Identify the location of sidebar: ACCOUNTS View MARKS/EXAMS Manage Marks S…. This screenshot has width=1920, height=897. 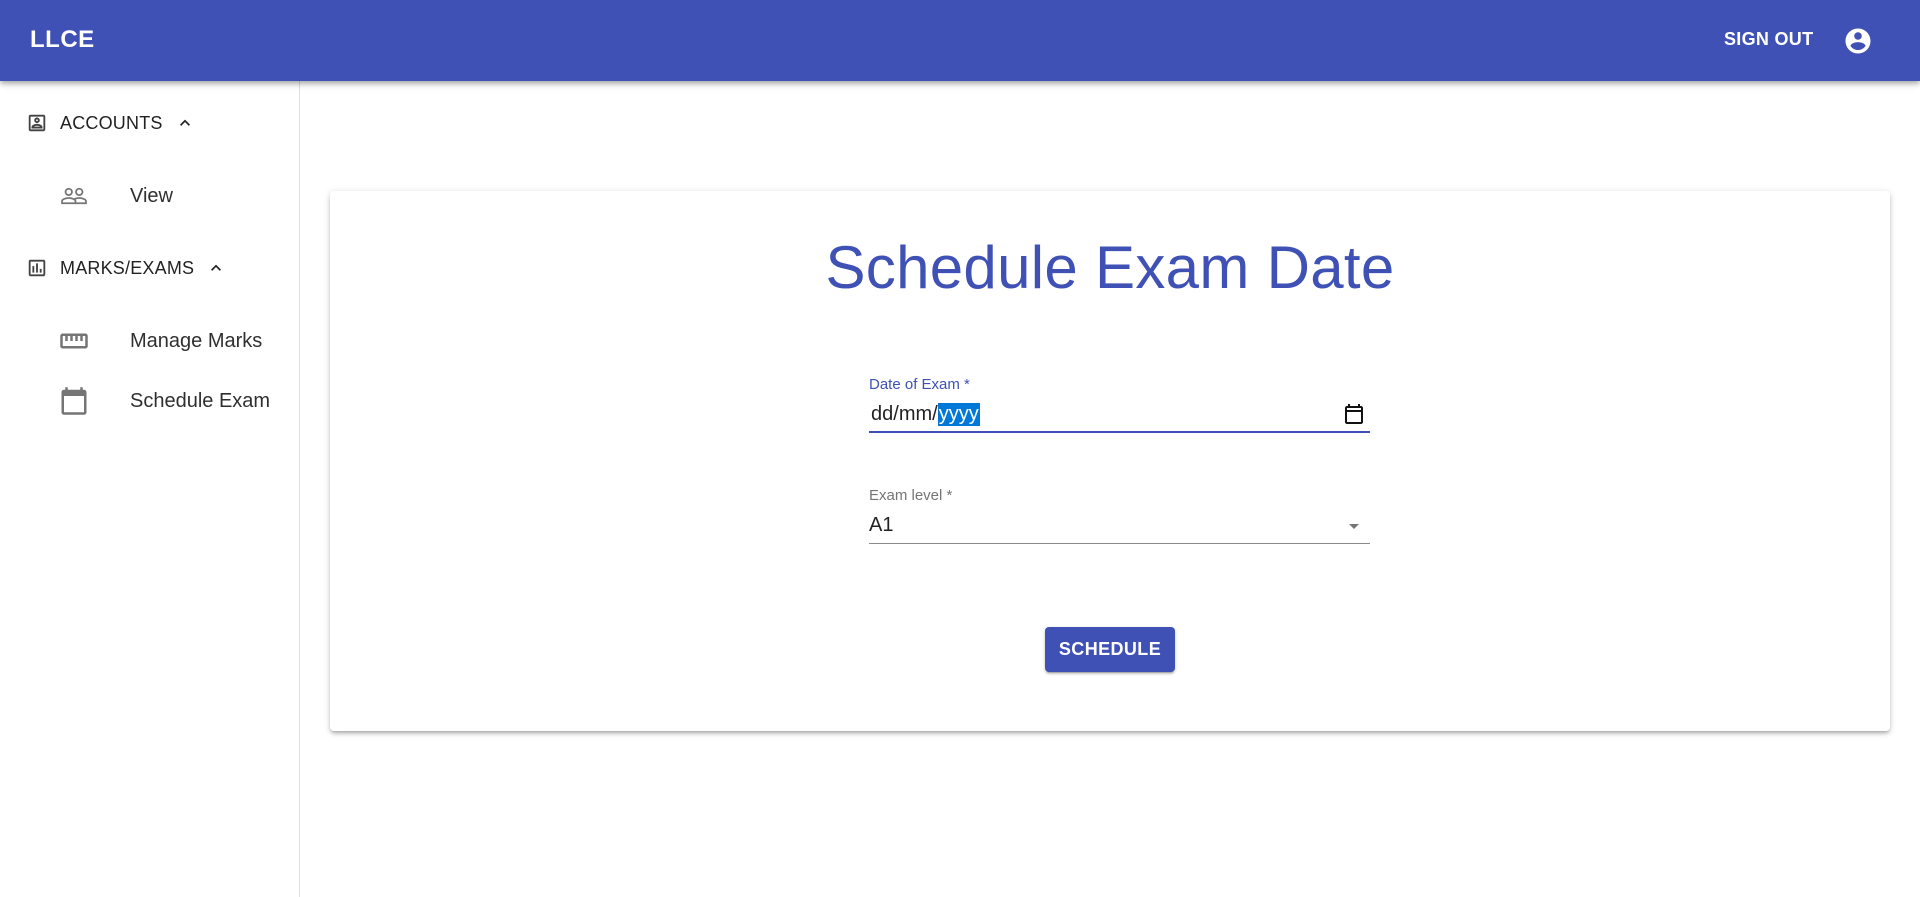
(150, 489).